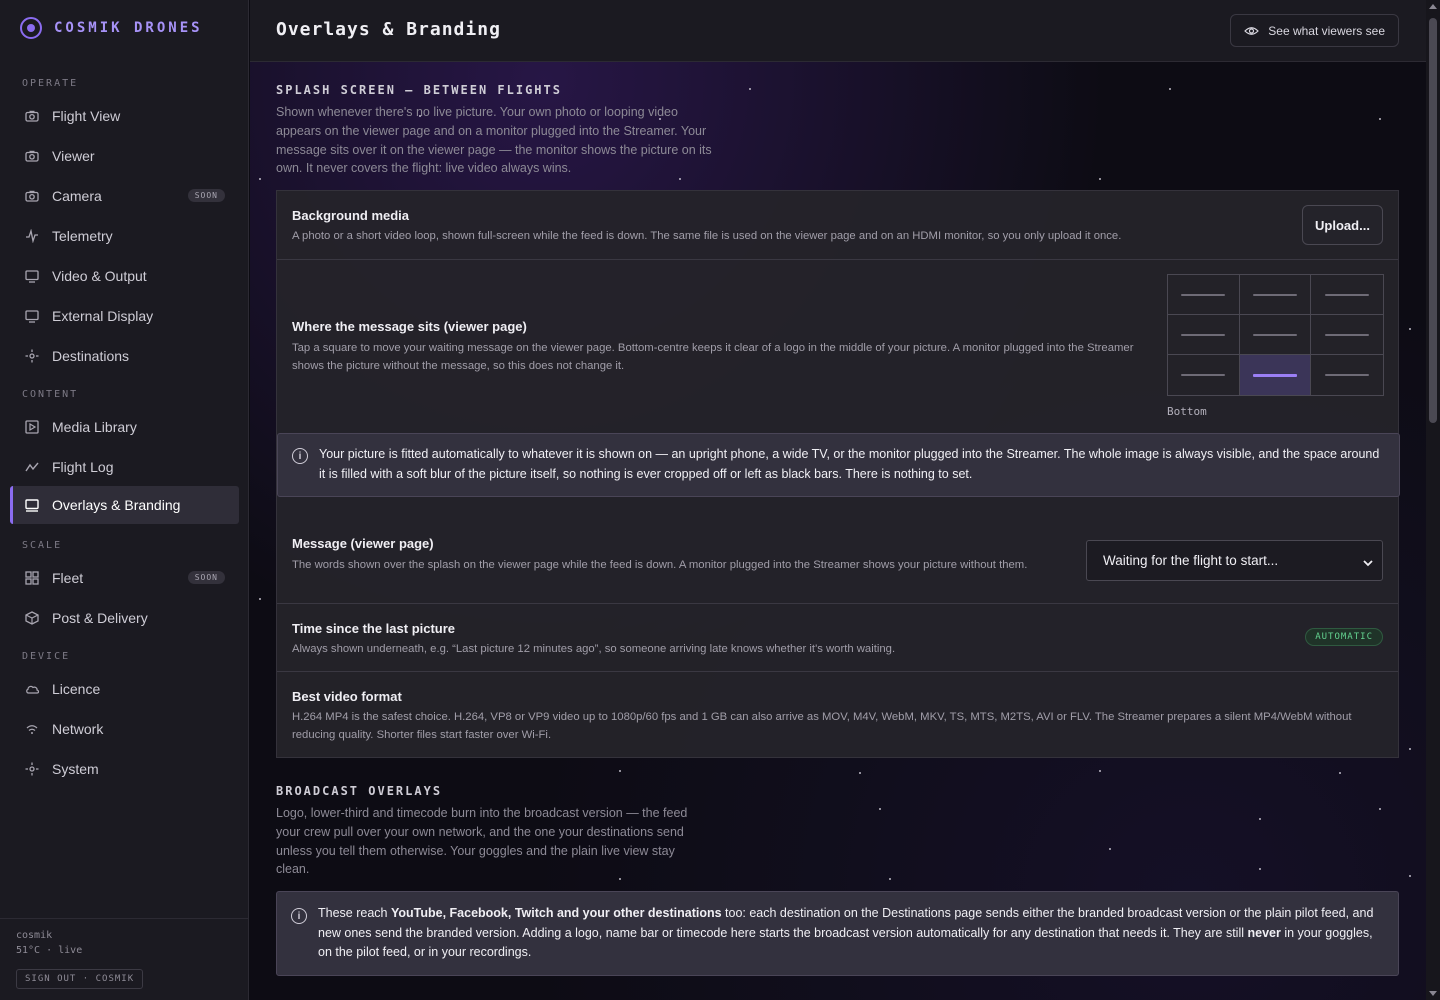  I want to click on sidebar-item-video-output: Video & Output, so click(124, 276).